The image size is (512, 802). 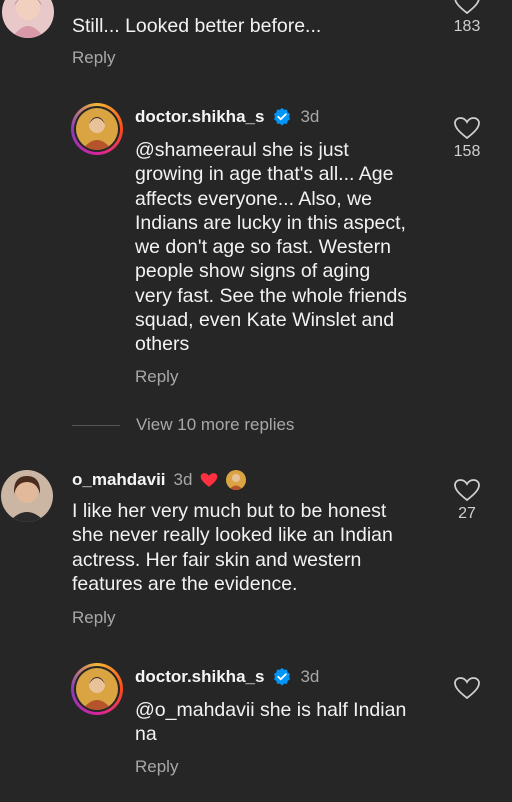 What do you see at coordinates (467, 151) in the screenshot?
I see `like-count: 158` at bounding box center [467, 151].